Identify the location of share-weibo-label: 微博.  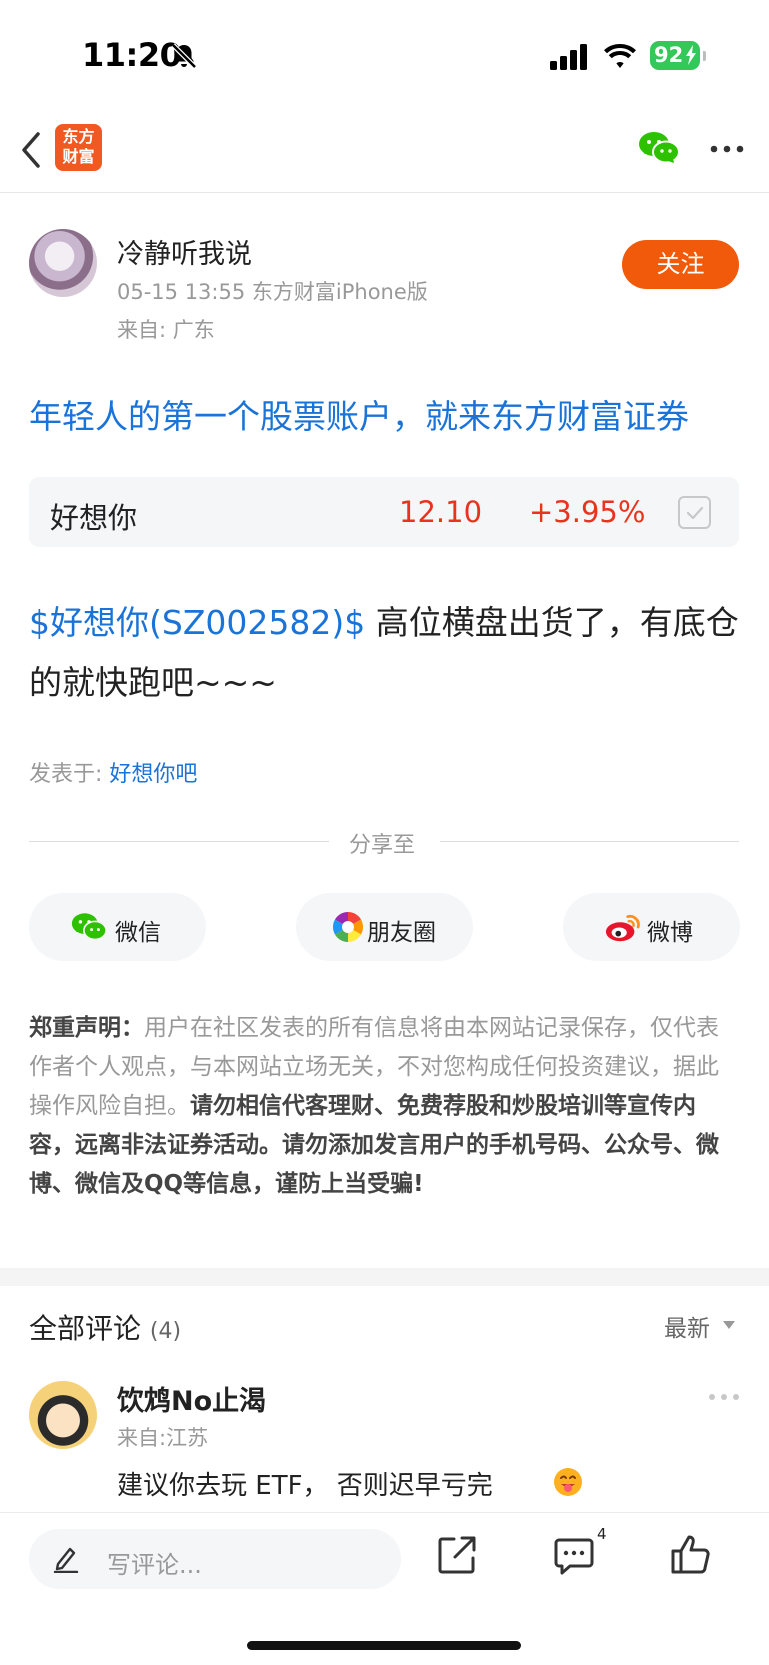
(670, 933).